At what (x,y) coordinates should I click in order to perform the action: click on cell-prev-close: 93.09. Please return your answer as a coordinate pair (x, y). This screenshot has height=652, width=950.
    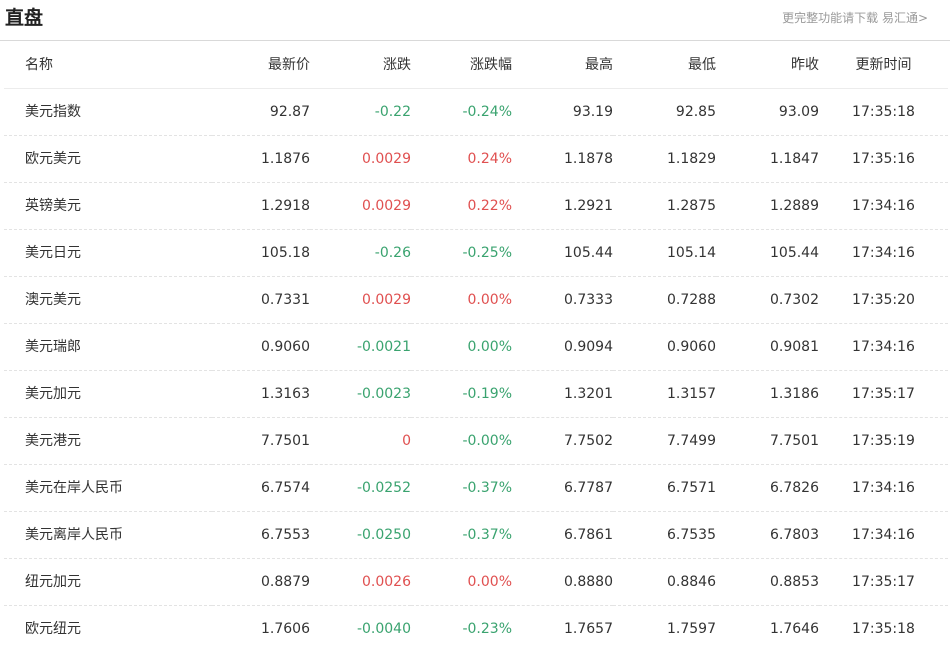
    Looking at the image, I should click on (767, 112).